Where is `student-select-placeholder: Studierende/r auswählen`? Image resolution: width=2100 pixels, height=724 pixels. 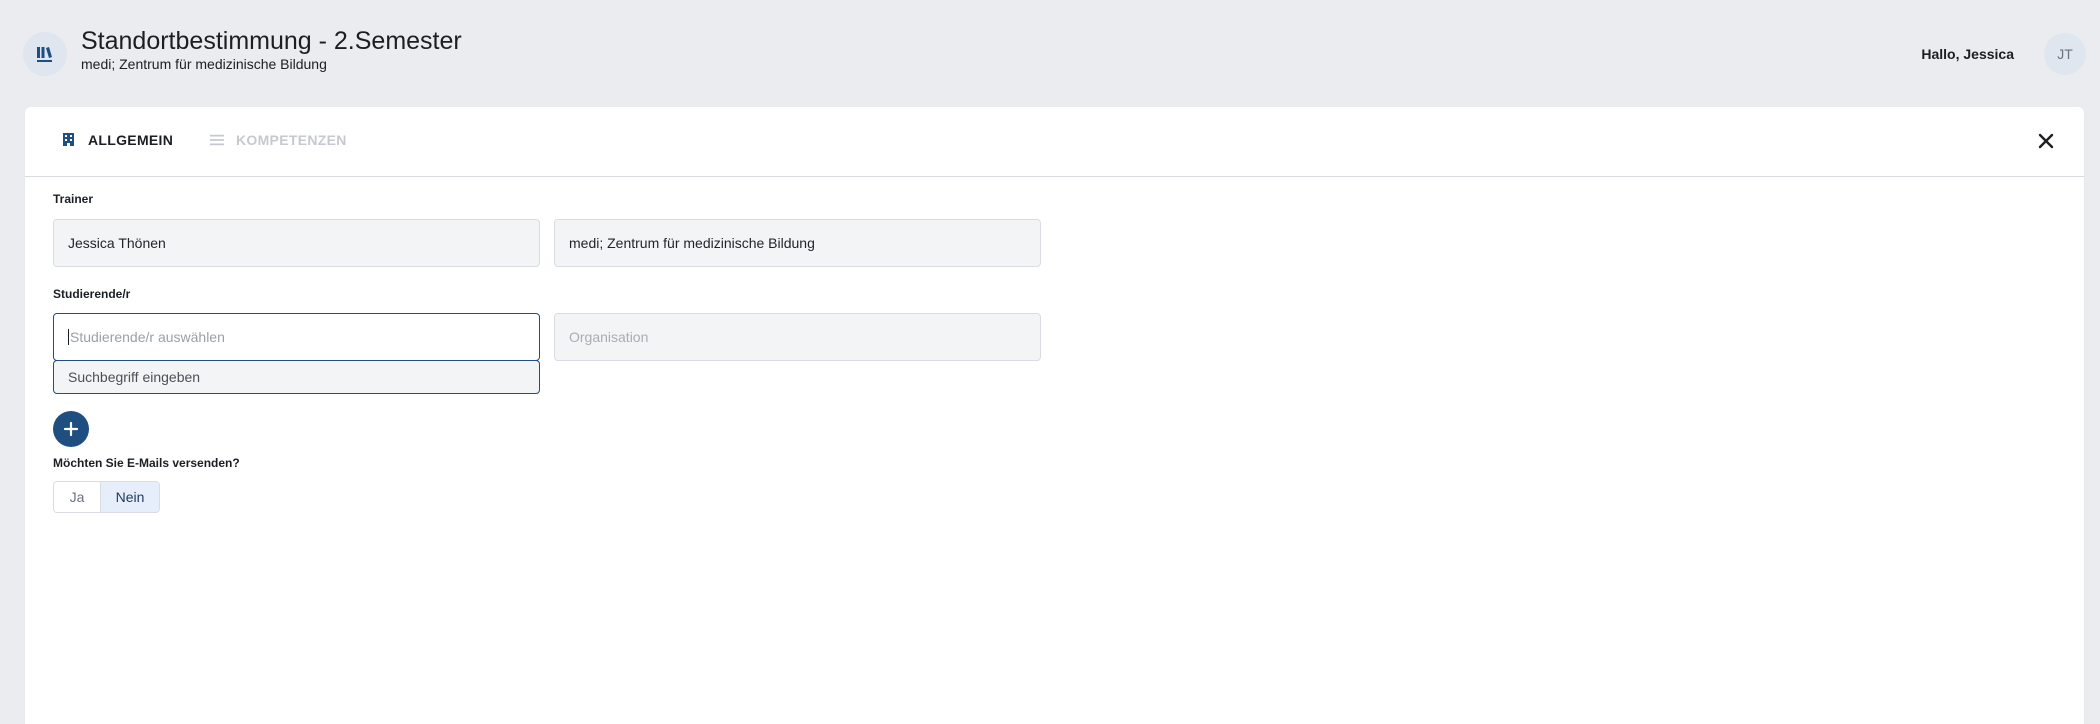
student-select-placeholder: Studierende/r auswählen is located at coordinates (147, 337).